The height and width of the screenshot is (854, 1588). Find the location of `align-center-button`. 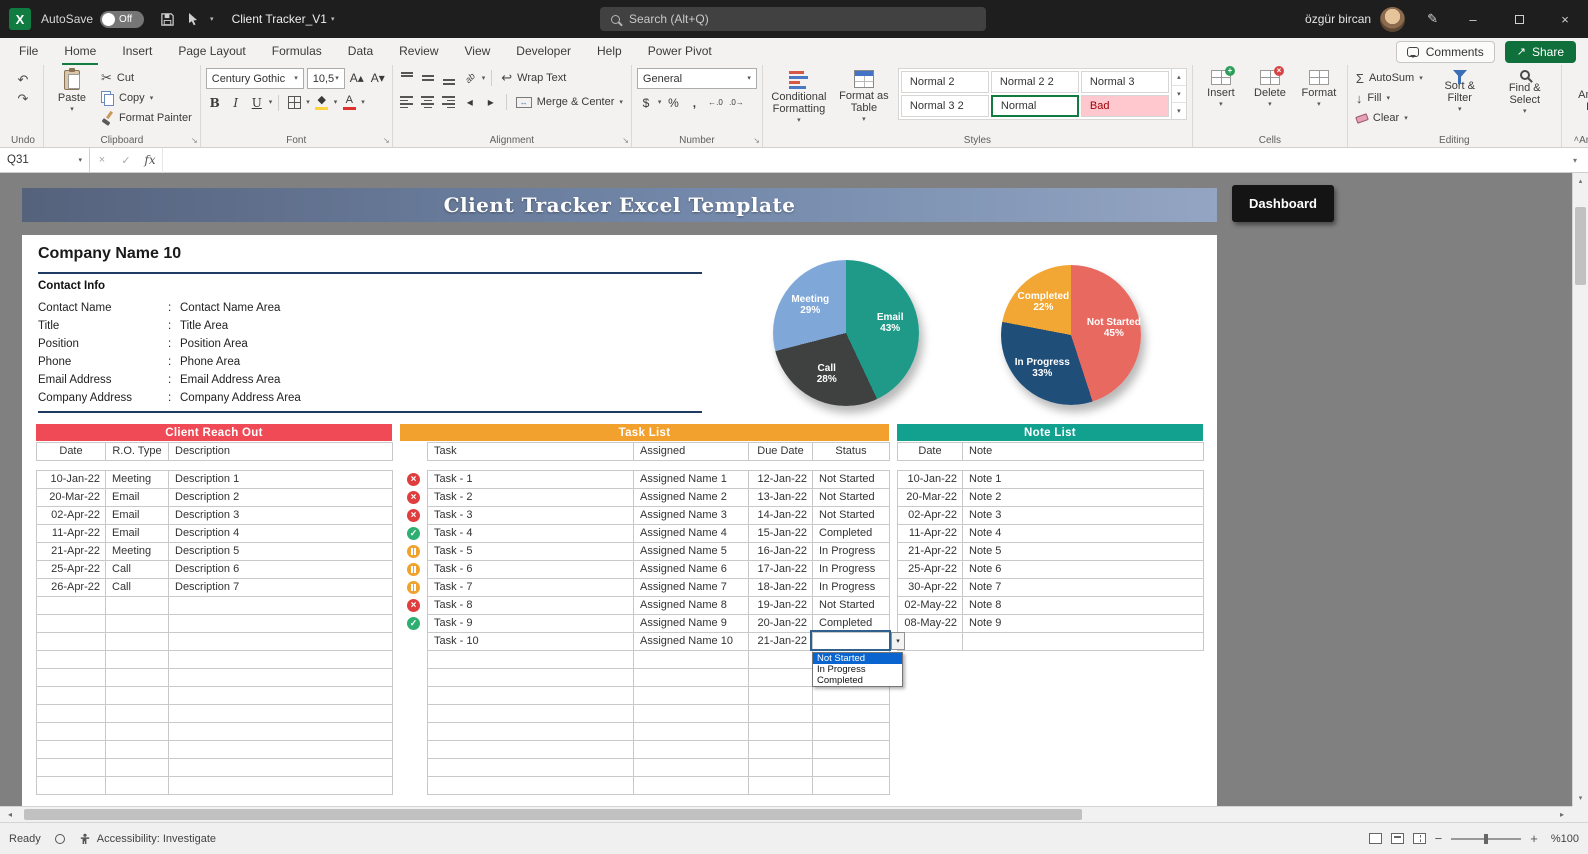

align-center-button is located at coordinates (428, 102).